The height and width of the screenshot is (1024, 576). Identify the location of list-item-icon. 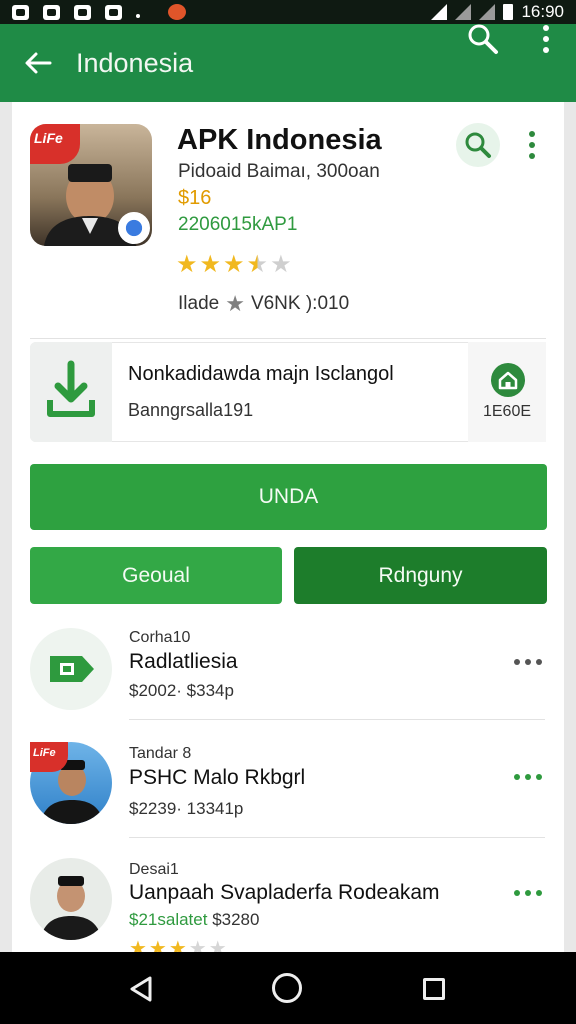
(71, 669).